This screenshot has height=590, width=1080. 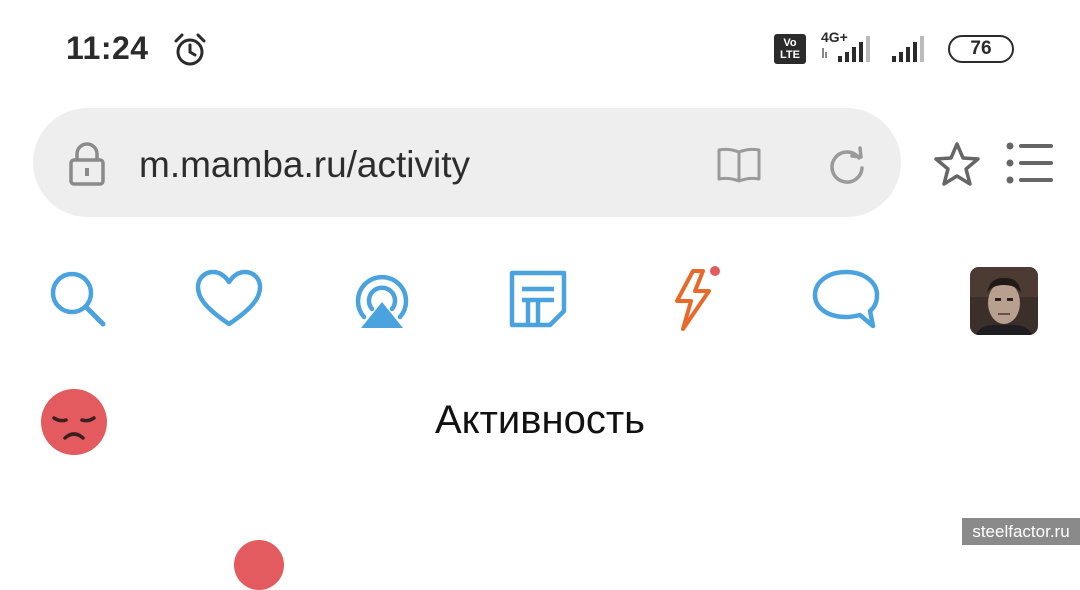 What do you see at coordinates (957, 166) in the screenshot?
I see `star-icon` at bounding box center [957, 166].